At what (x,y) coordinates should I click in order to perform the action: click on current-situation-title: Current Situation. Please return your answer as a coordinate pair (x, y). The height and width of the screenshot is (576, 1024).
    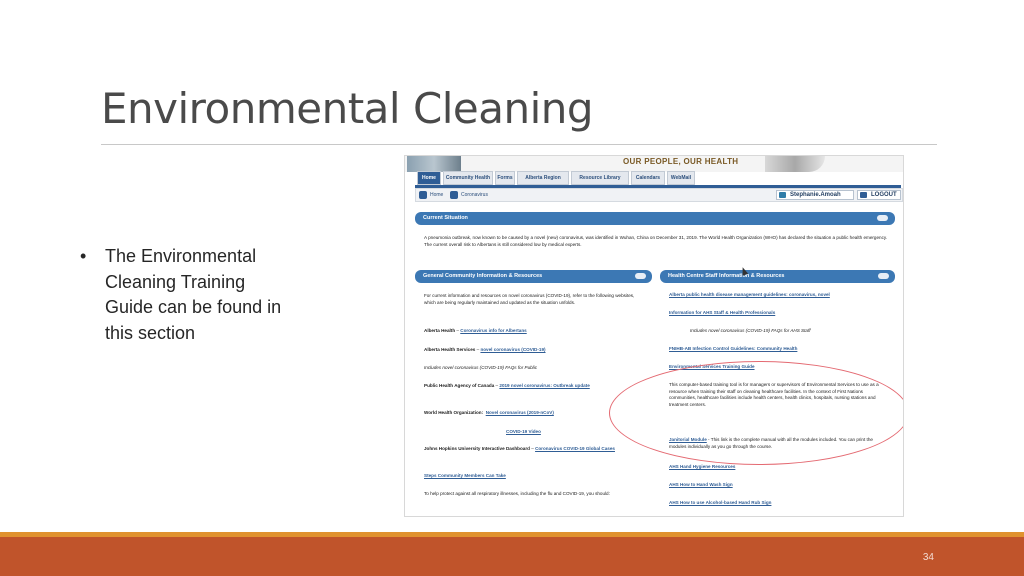
    Looking at the image, I should click on (445, 218).